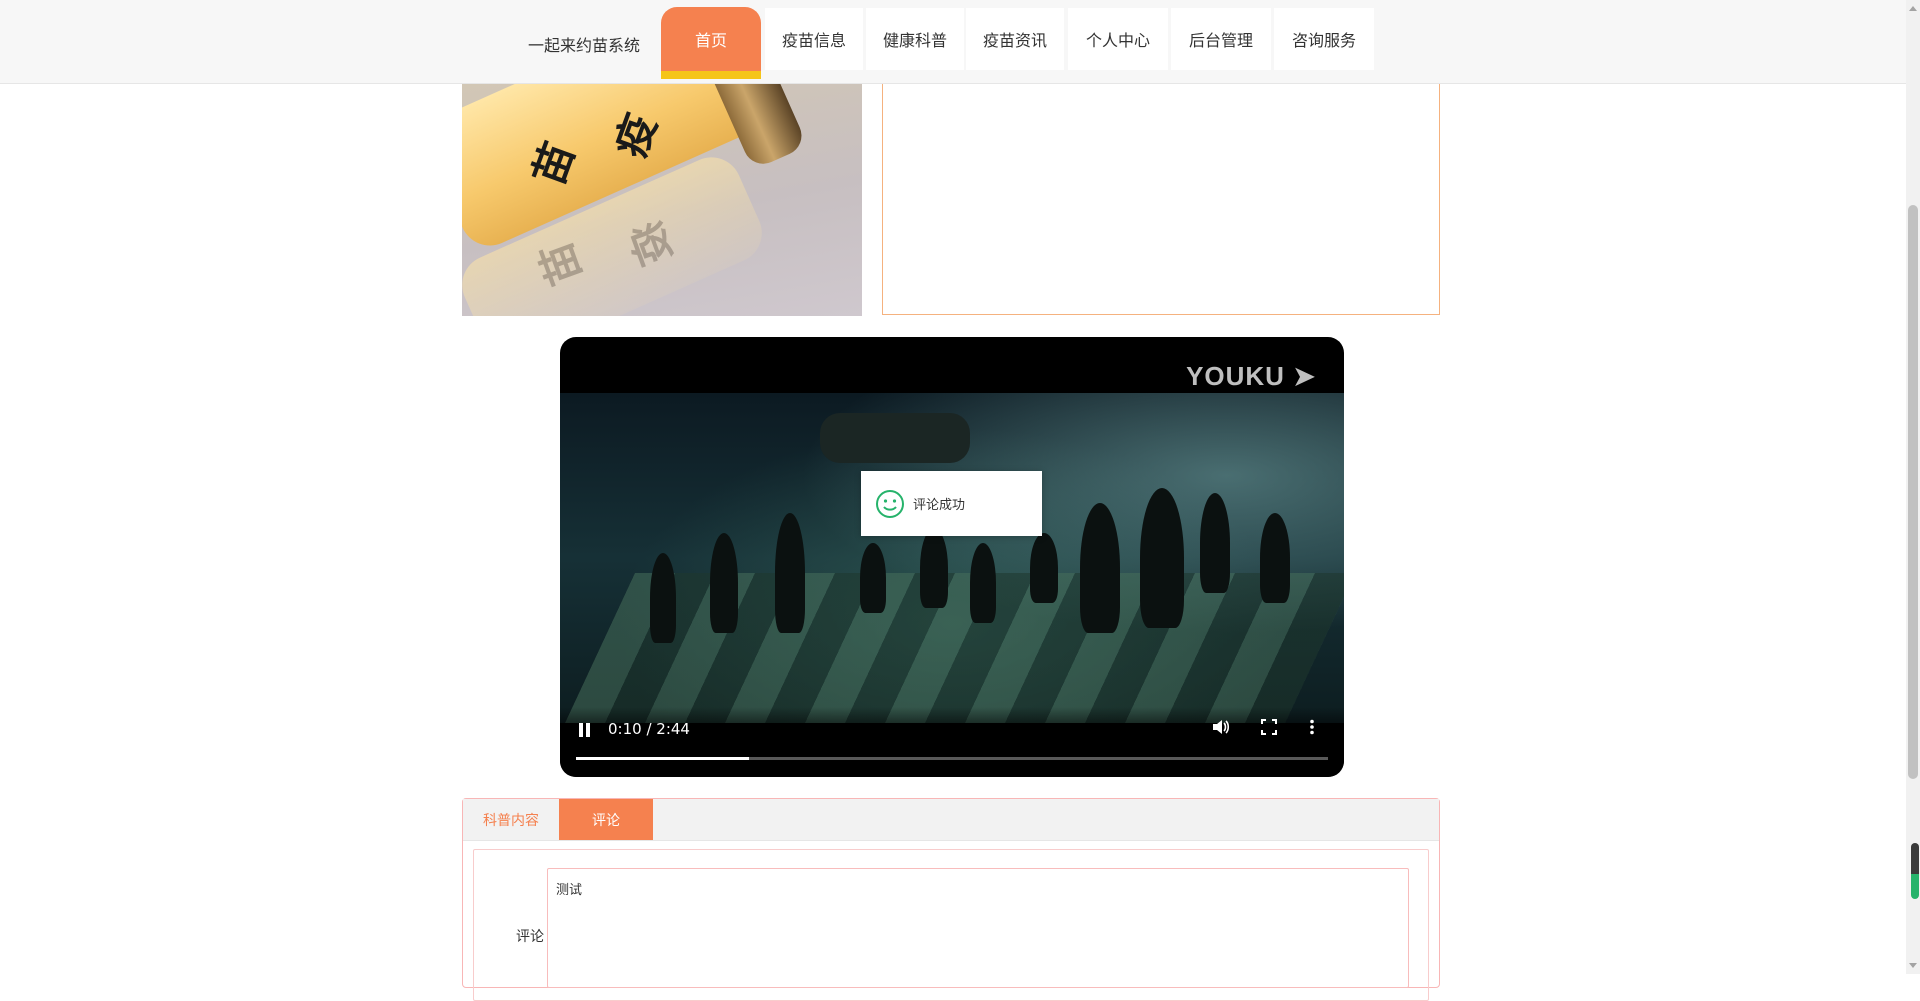 This screenshot has width=1920, height=1001. I want to click on tab-science-content: 科普内容, so click(511, 819).